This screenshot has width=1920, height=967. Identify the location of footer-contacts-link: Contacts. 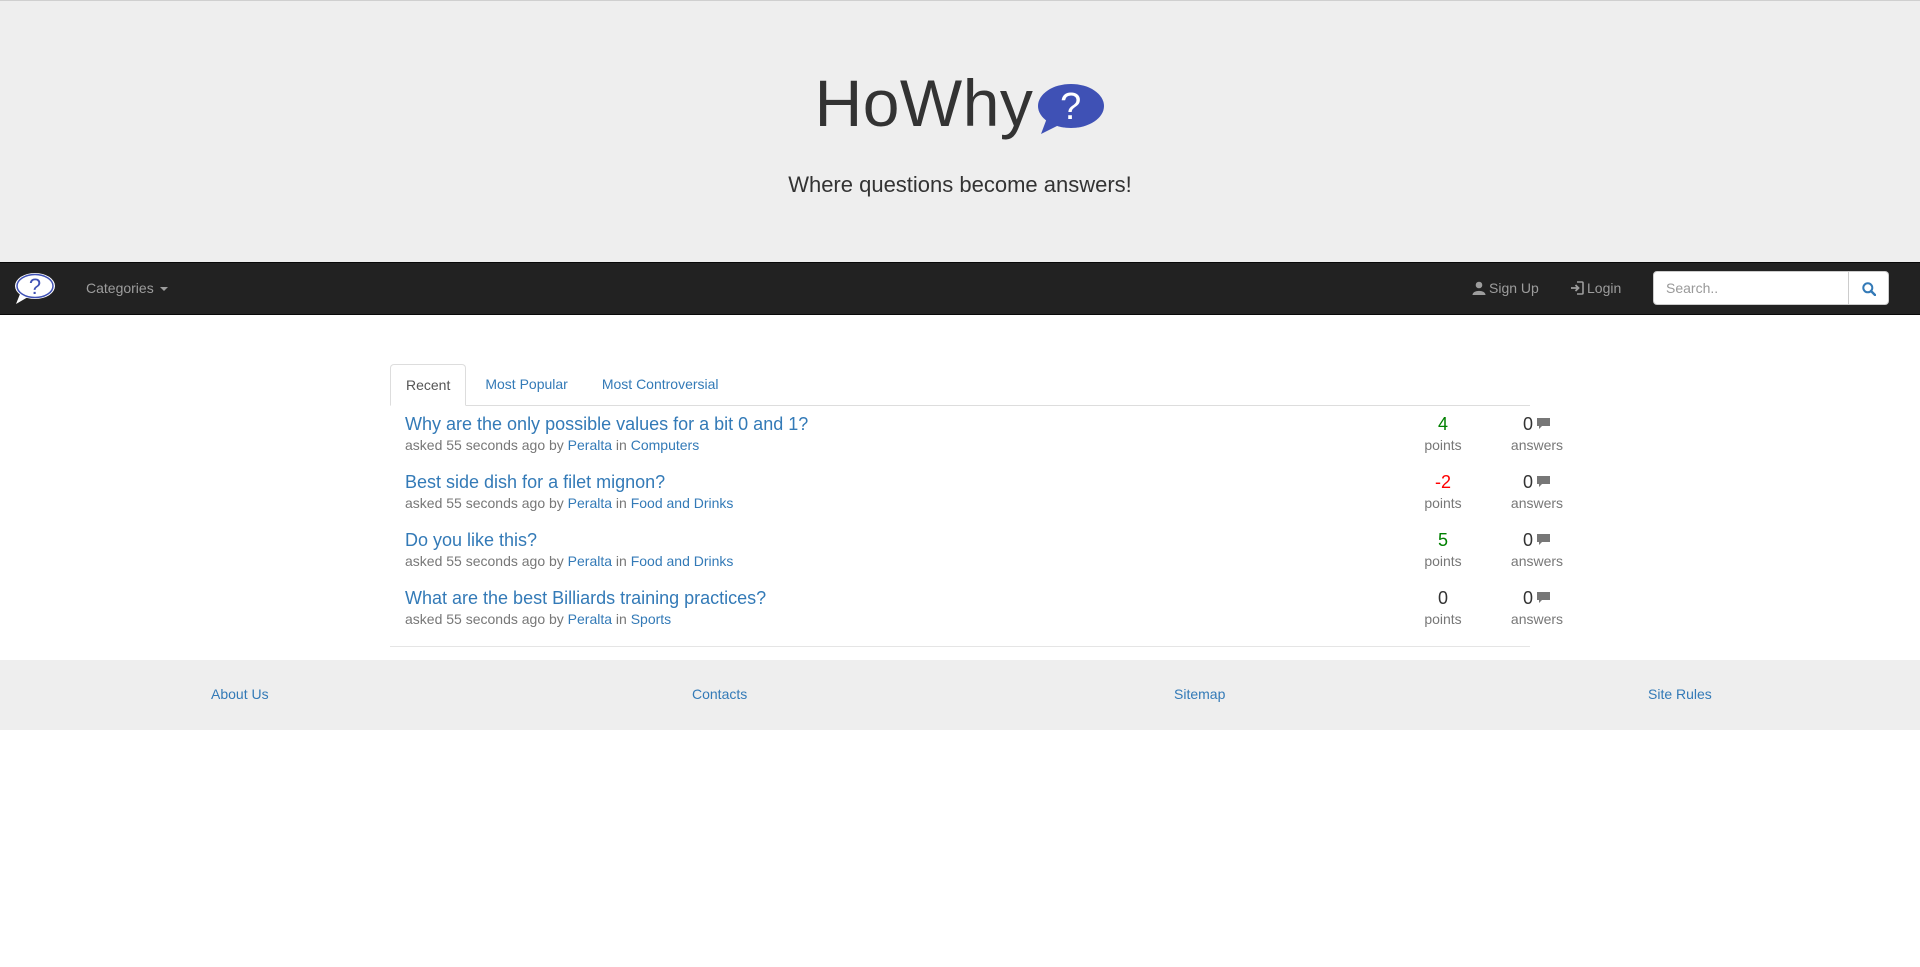
(719, 694).